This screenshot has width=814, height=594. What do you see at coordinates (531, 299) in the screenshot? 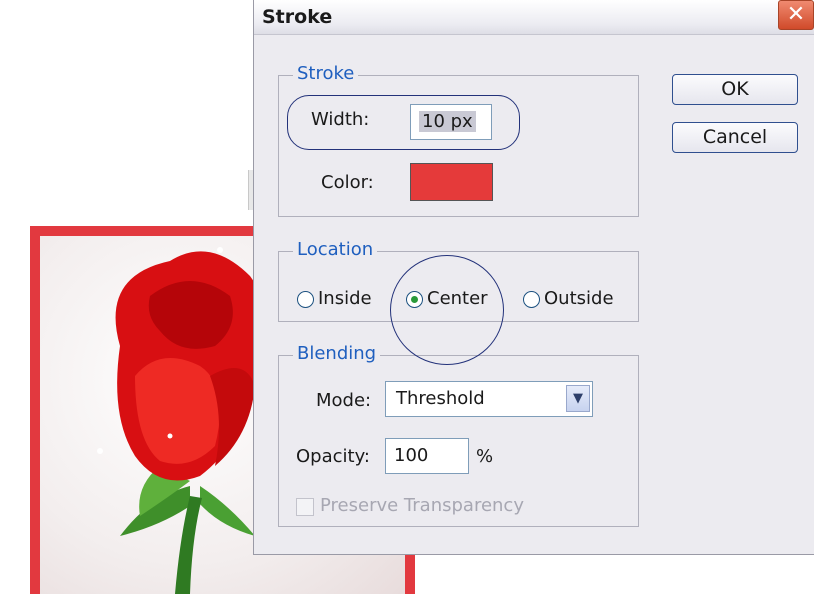
I see `location-outside-radio` at bounding box center [531, 299].